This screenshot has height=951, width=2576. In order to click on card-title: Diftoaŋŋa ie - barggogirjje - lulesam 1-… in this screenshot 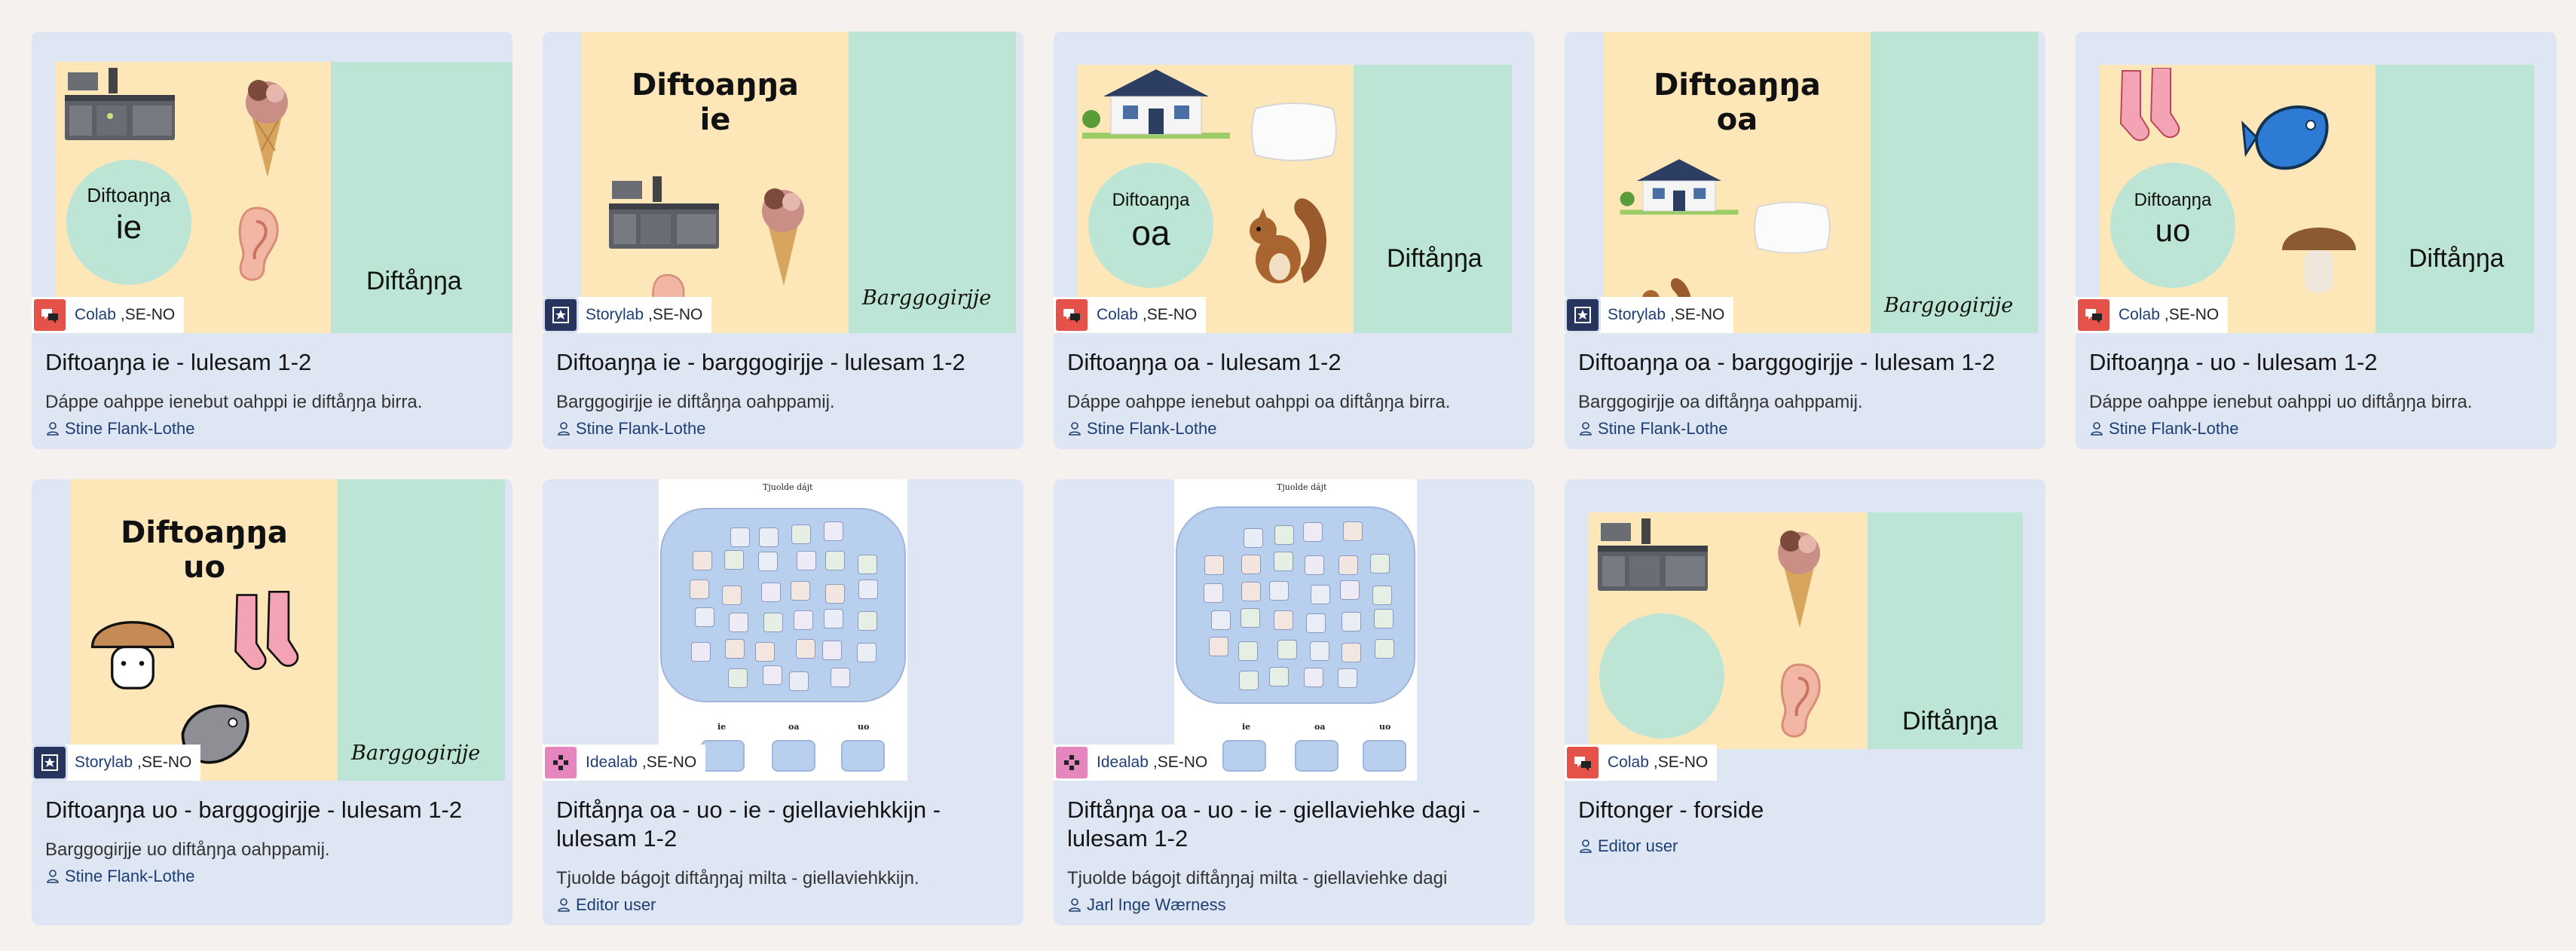, I will do `click(783, 362)`.